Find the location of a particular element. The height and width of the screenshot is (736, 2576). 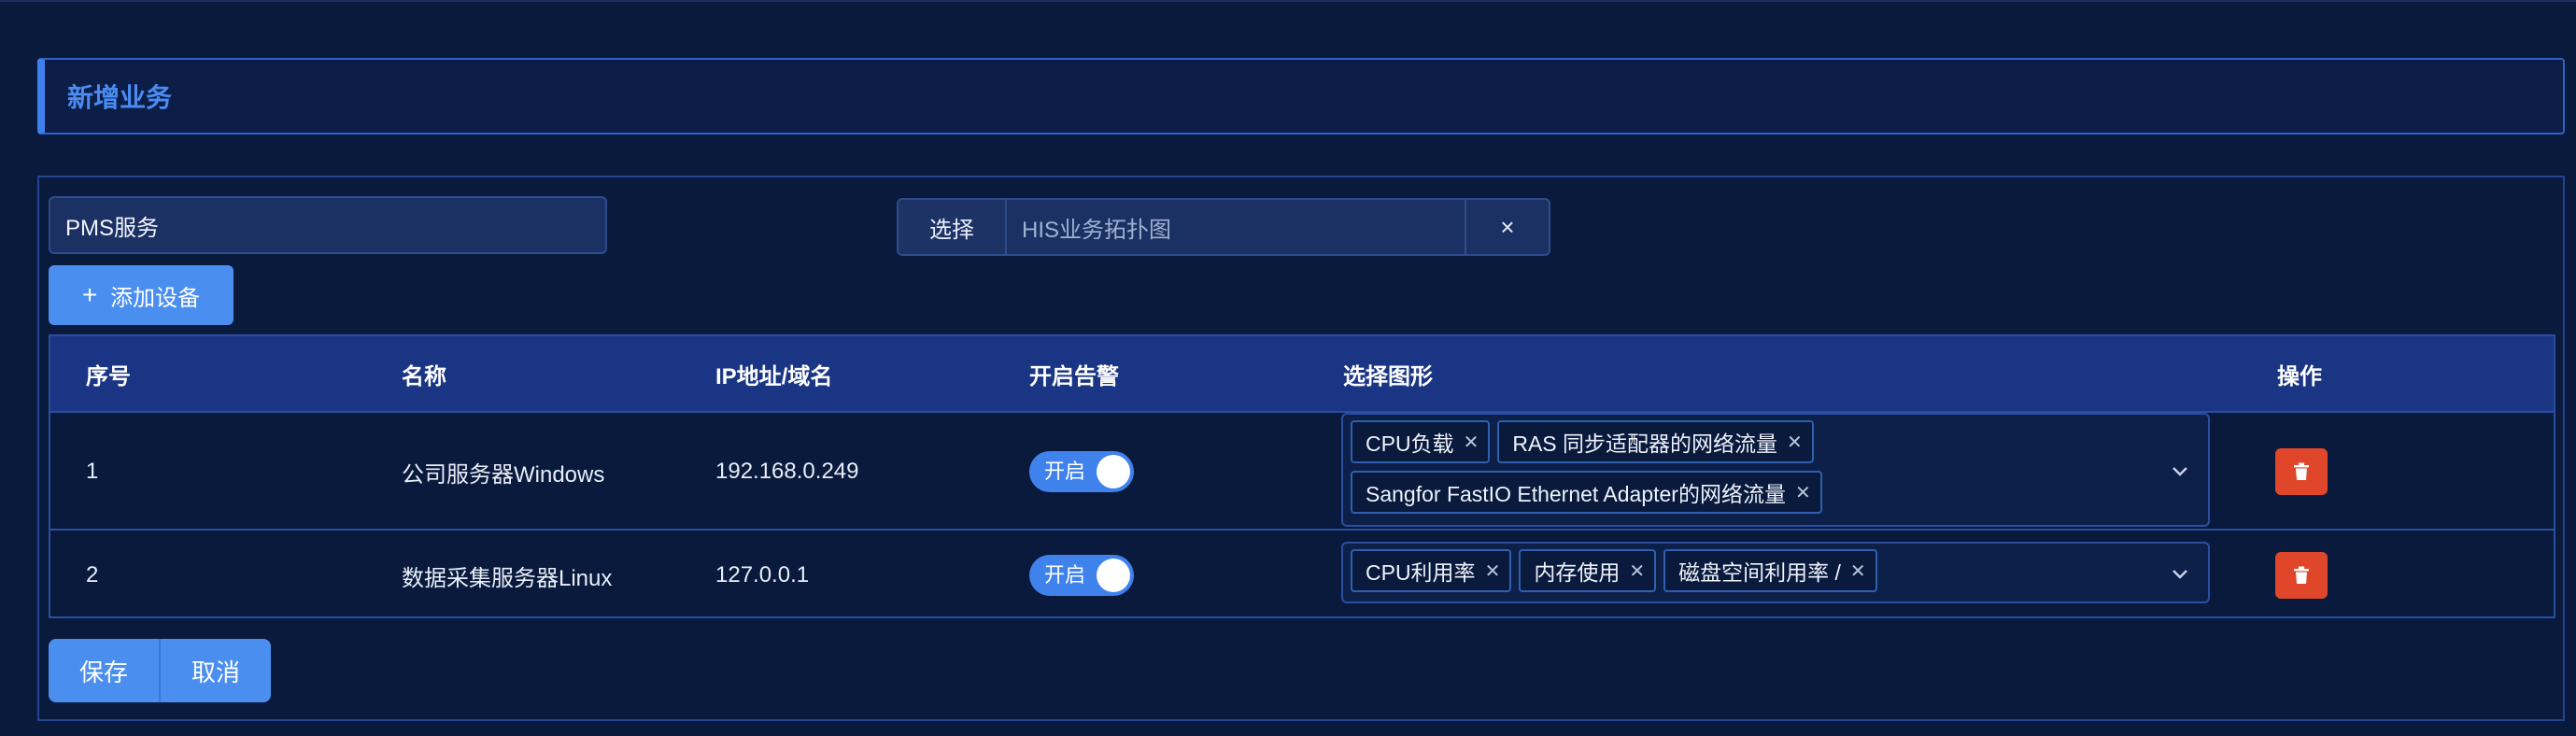

topology-value: HIS业务拓扑图 is located at coordinates (1097, 230).